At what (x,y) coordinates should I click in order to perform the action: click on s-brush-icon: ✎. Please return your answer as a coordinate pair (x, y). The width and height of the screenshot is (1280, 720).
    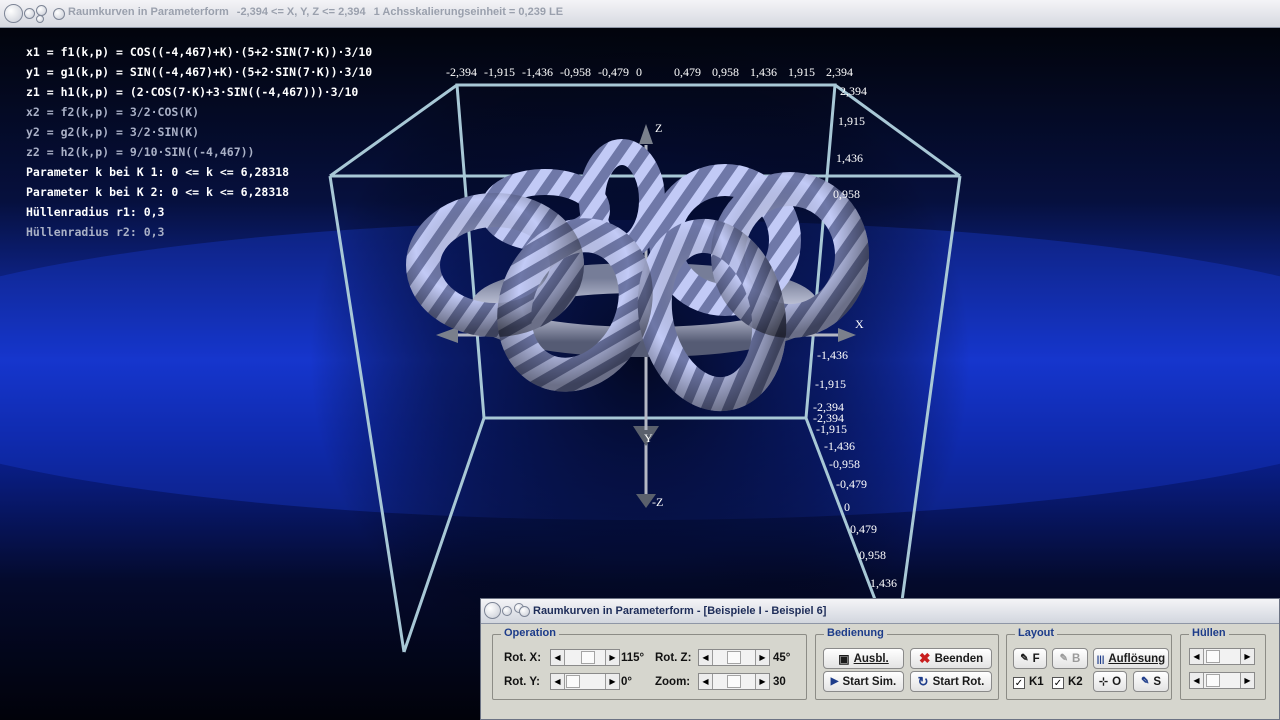
    Looking at the image, I should click on (1145, 681).